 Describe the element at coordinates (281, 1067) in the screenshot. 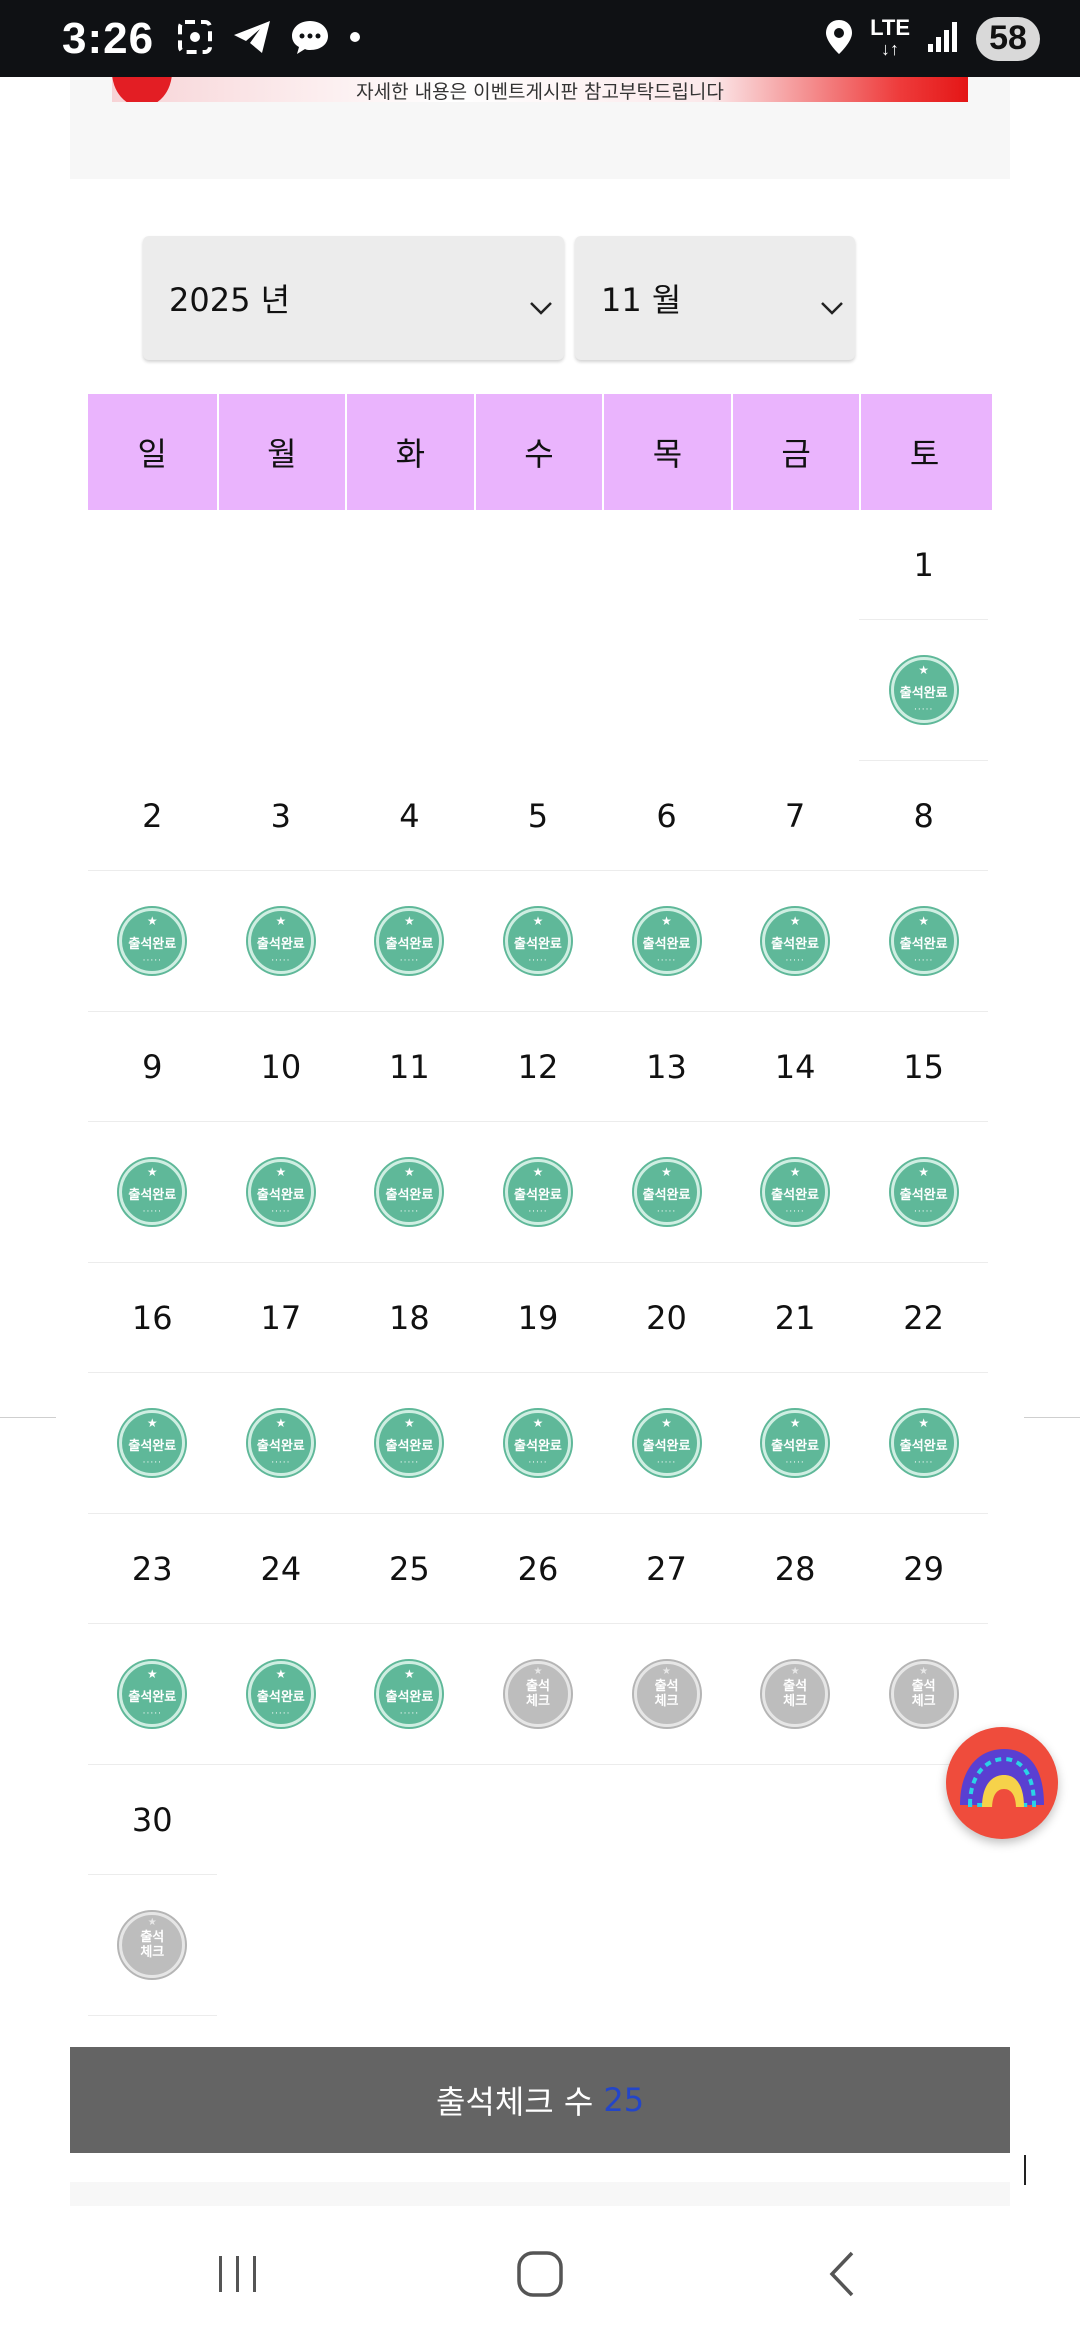

I see `date-cell: 10` at that location.